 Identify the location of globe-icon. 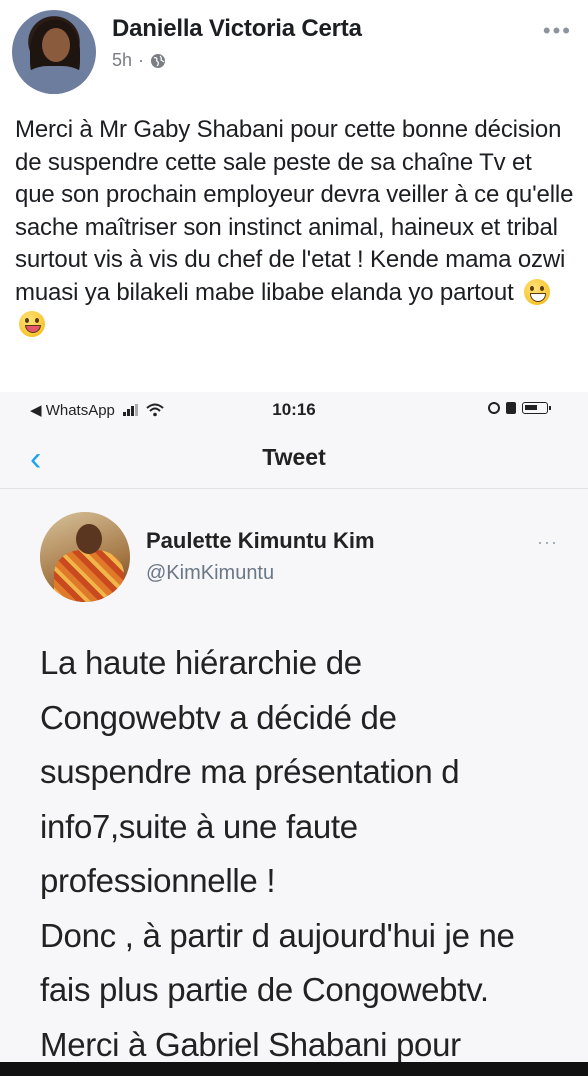
(158, 61).